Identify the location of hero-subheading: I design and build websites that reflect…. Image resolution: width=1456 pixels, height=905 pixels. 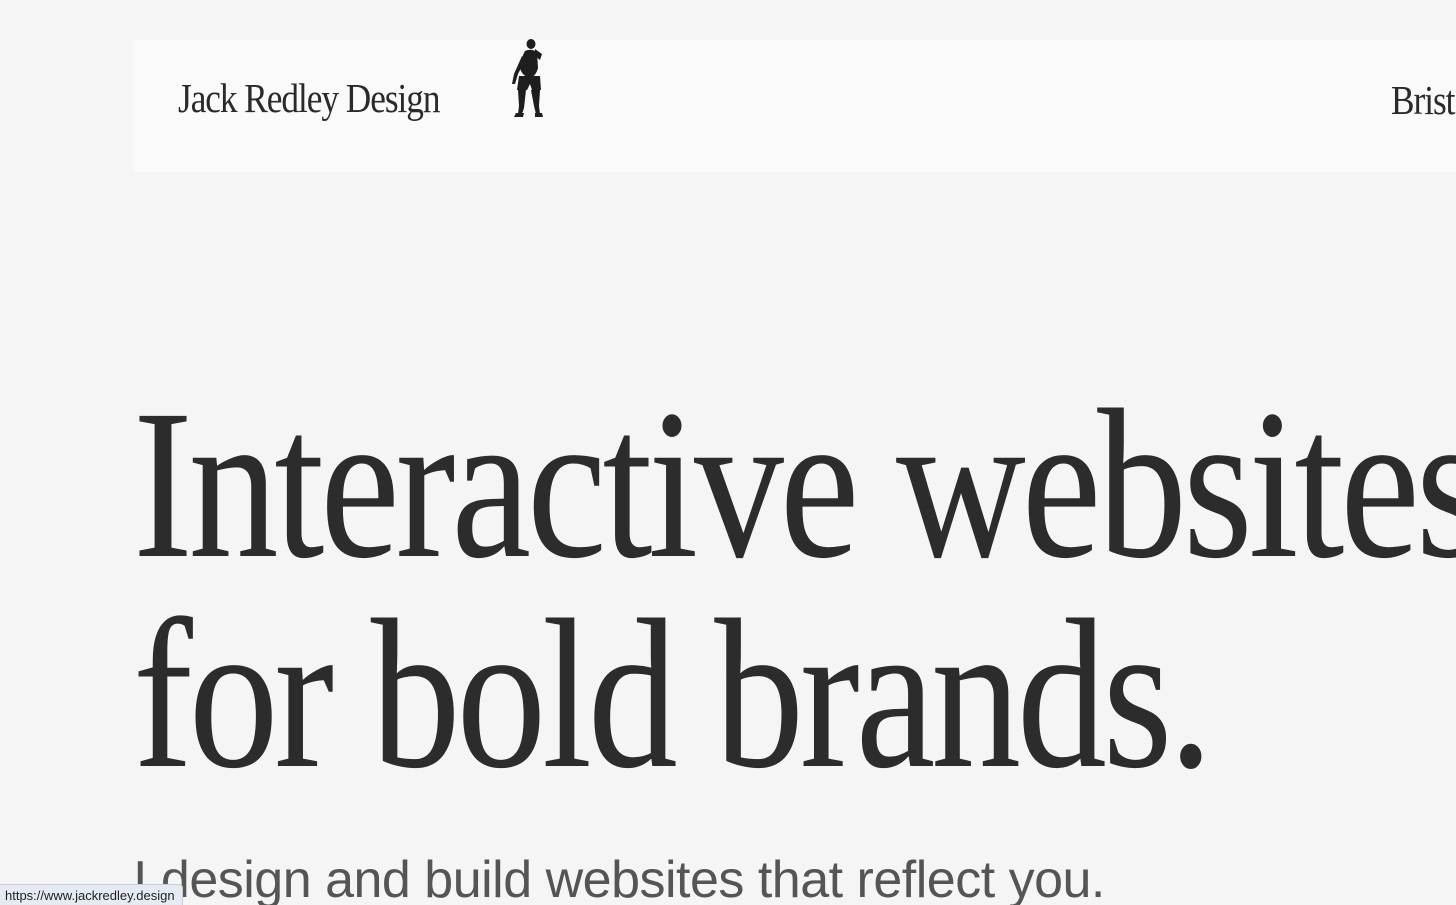
(619, 878).